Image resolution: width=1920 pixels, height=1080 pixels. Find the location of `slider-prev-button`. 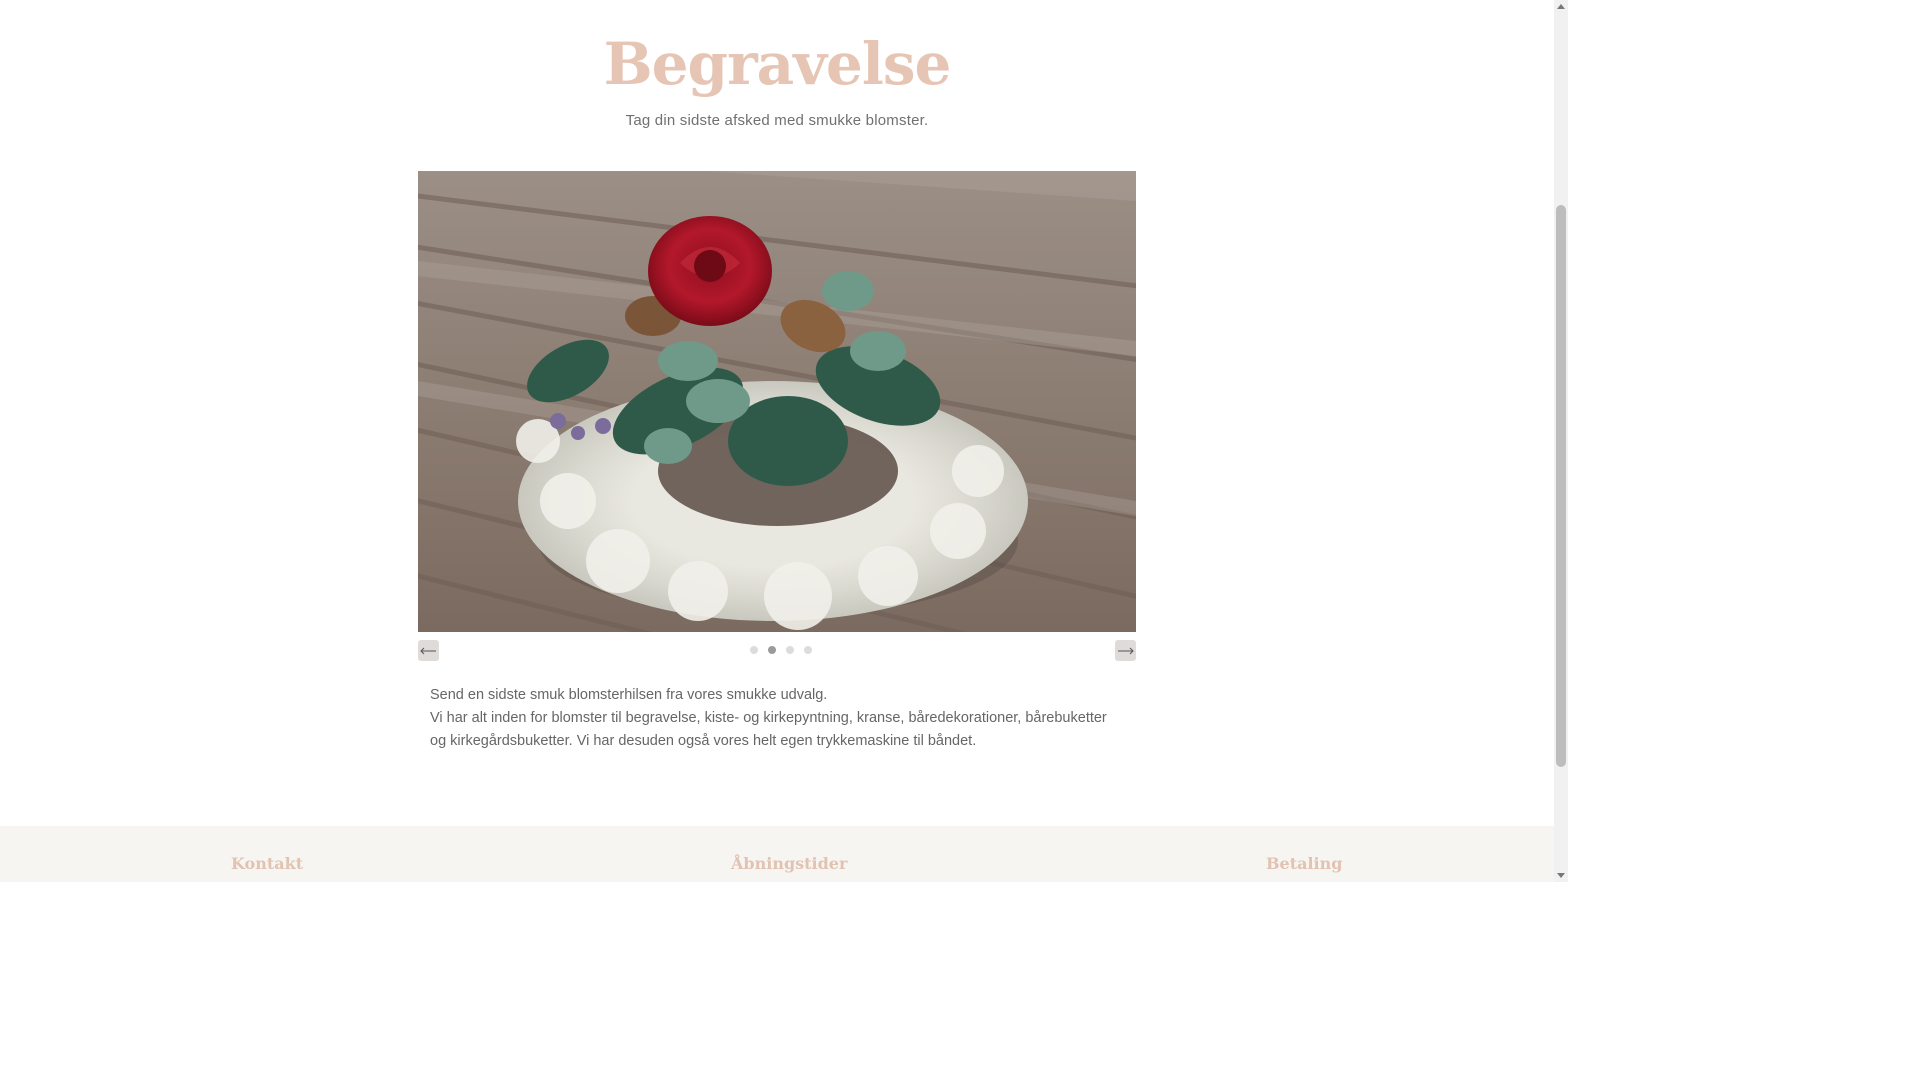

slider-prev-button is located at coordinates (428, 650).